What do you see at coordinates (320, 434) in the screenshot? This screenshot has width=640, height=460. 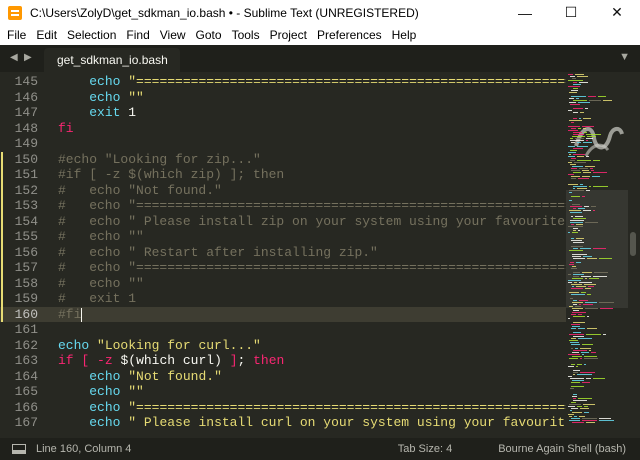 I see `horizontal-scrollbar` at bounding box center [320, 434].